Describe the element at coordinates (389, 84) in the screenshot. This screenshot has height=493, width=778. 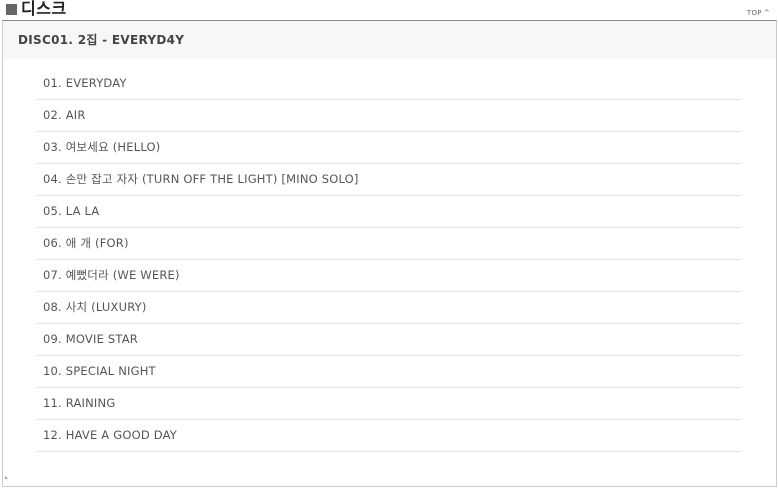
I see `track-item: 01. EVERYDAY` at that location.